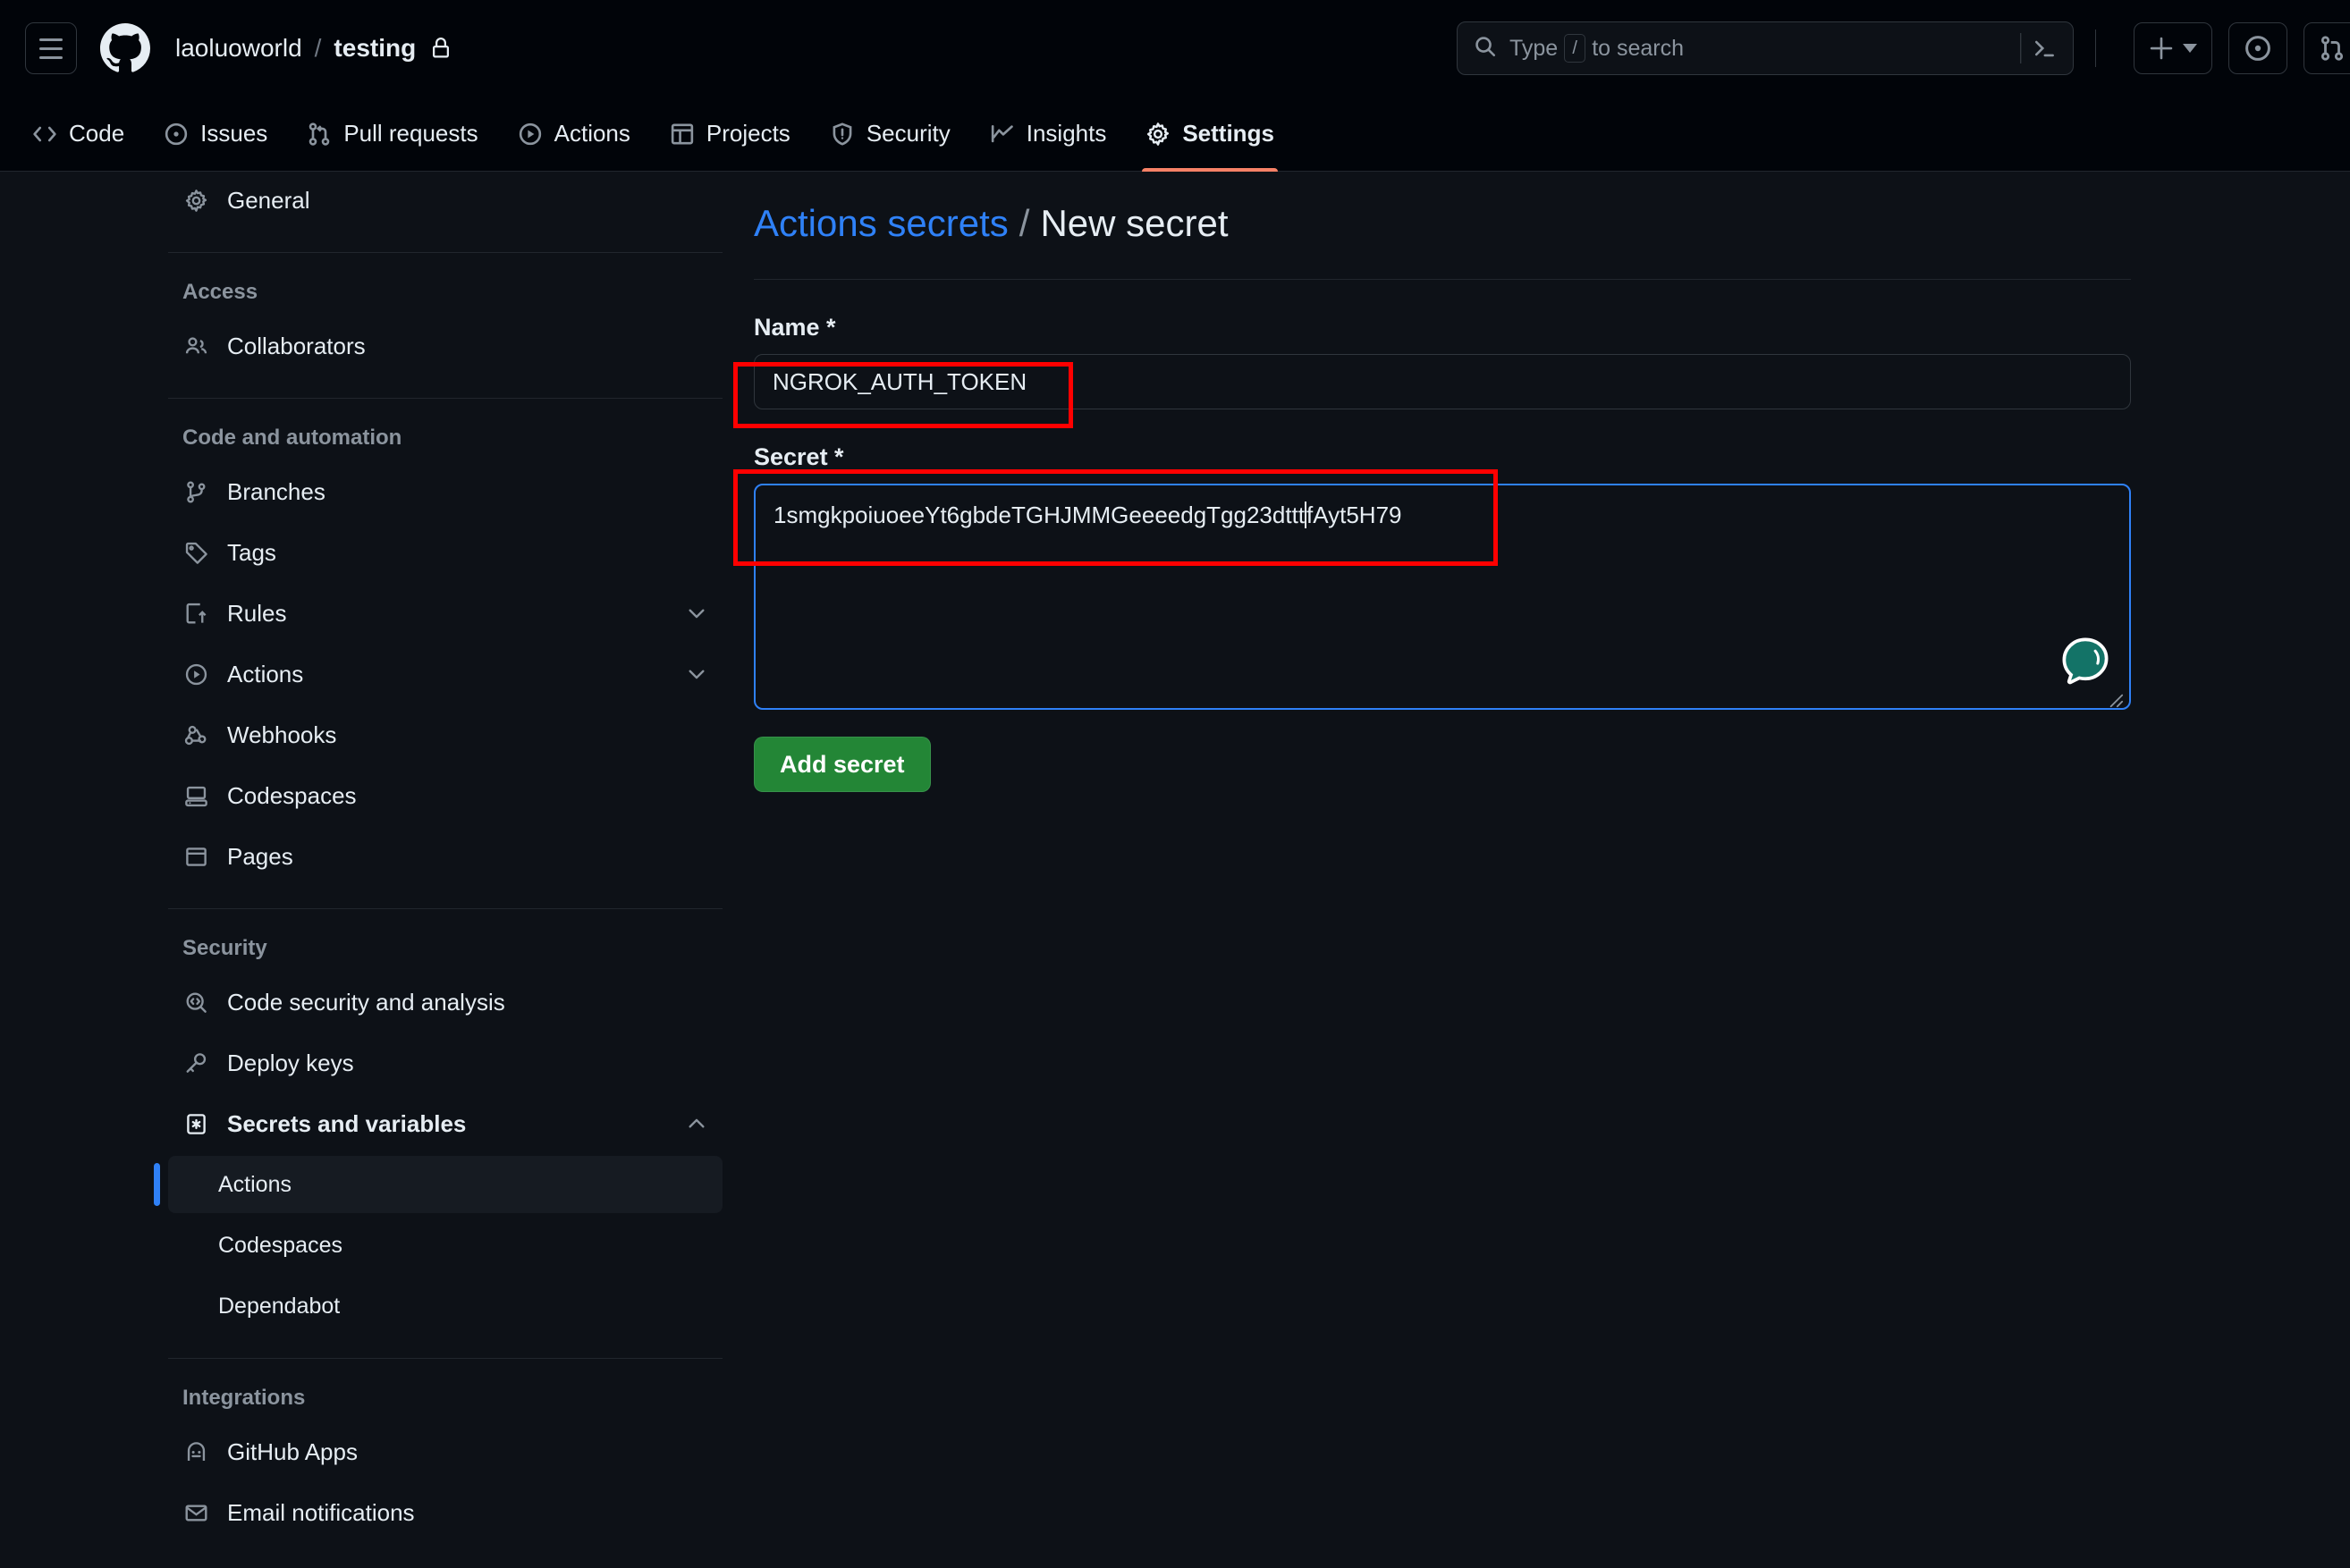 The image size is (2350, 1568). I want to click on sidebar-item-webhooks: Webhooks, so click(445, 734).